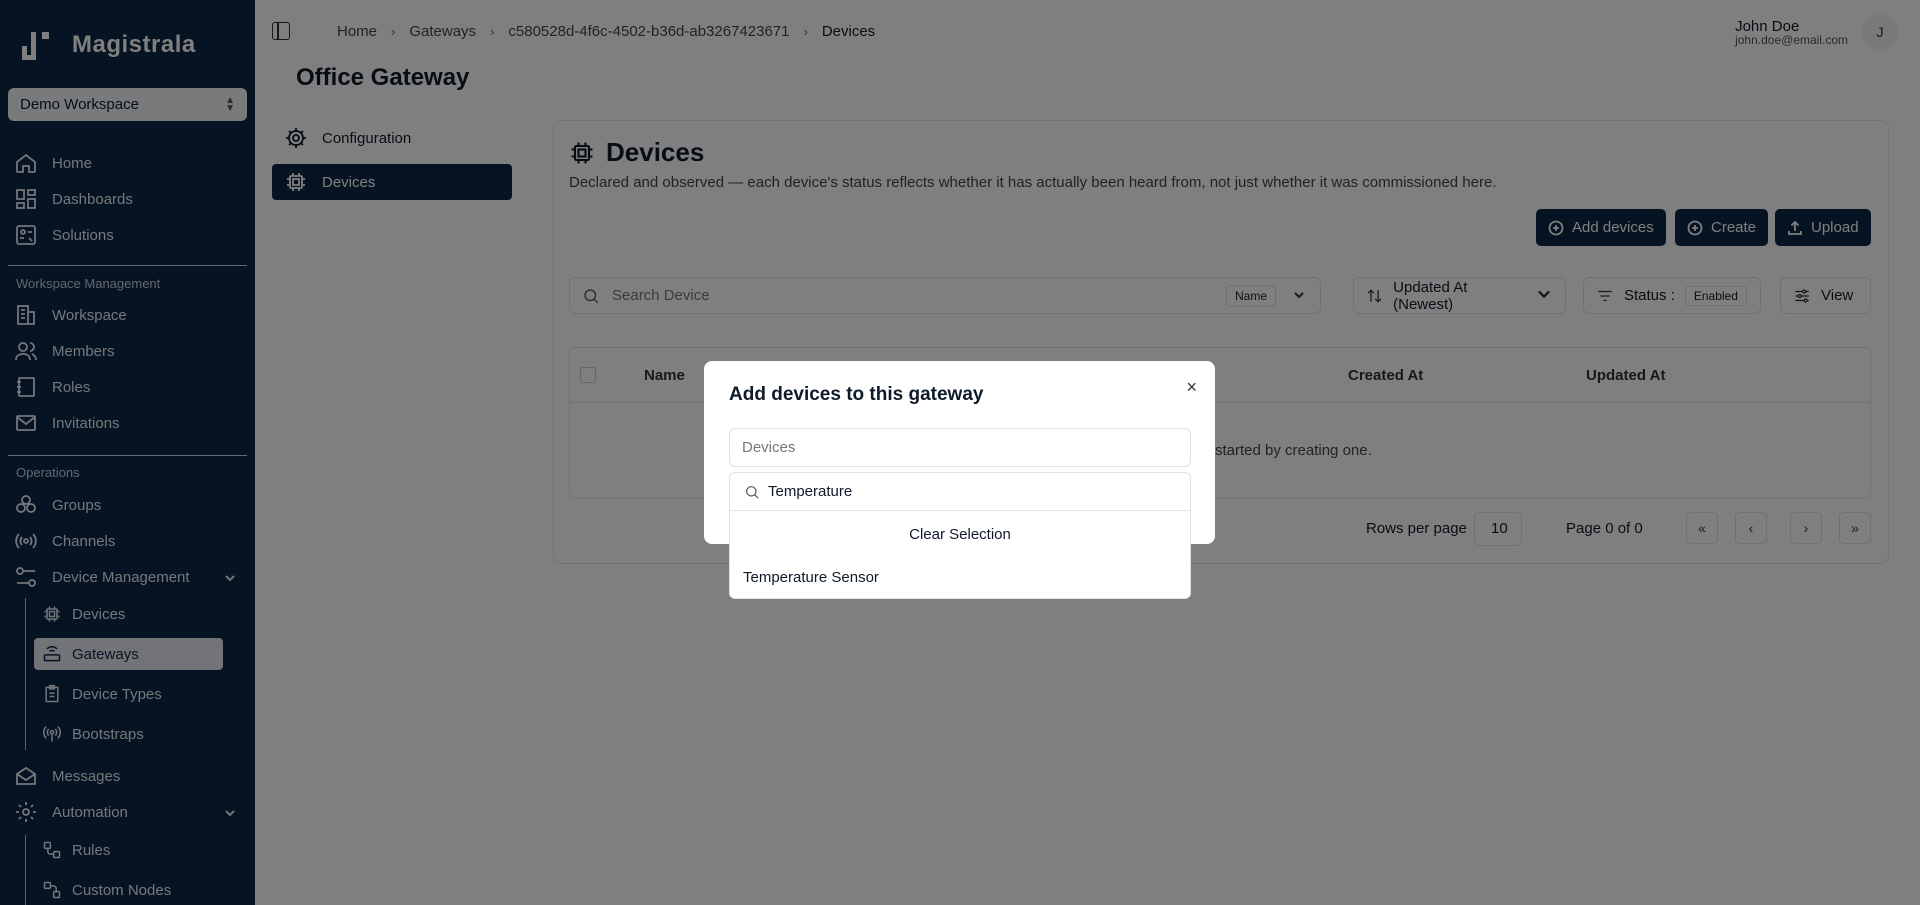 This screenshot has width=1920, height=905. Describe the element at coordinates (960, 492) in the screenshot. I see `dropdown-search-input: Temperature` at that location.